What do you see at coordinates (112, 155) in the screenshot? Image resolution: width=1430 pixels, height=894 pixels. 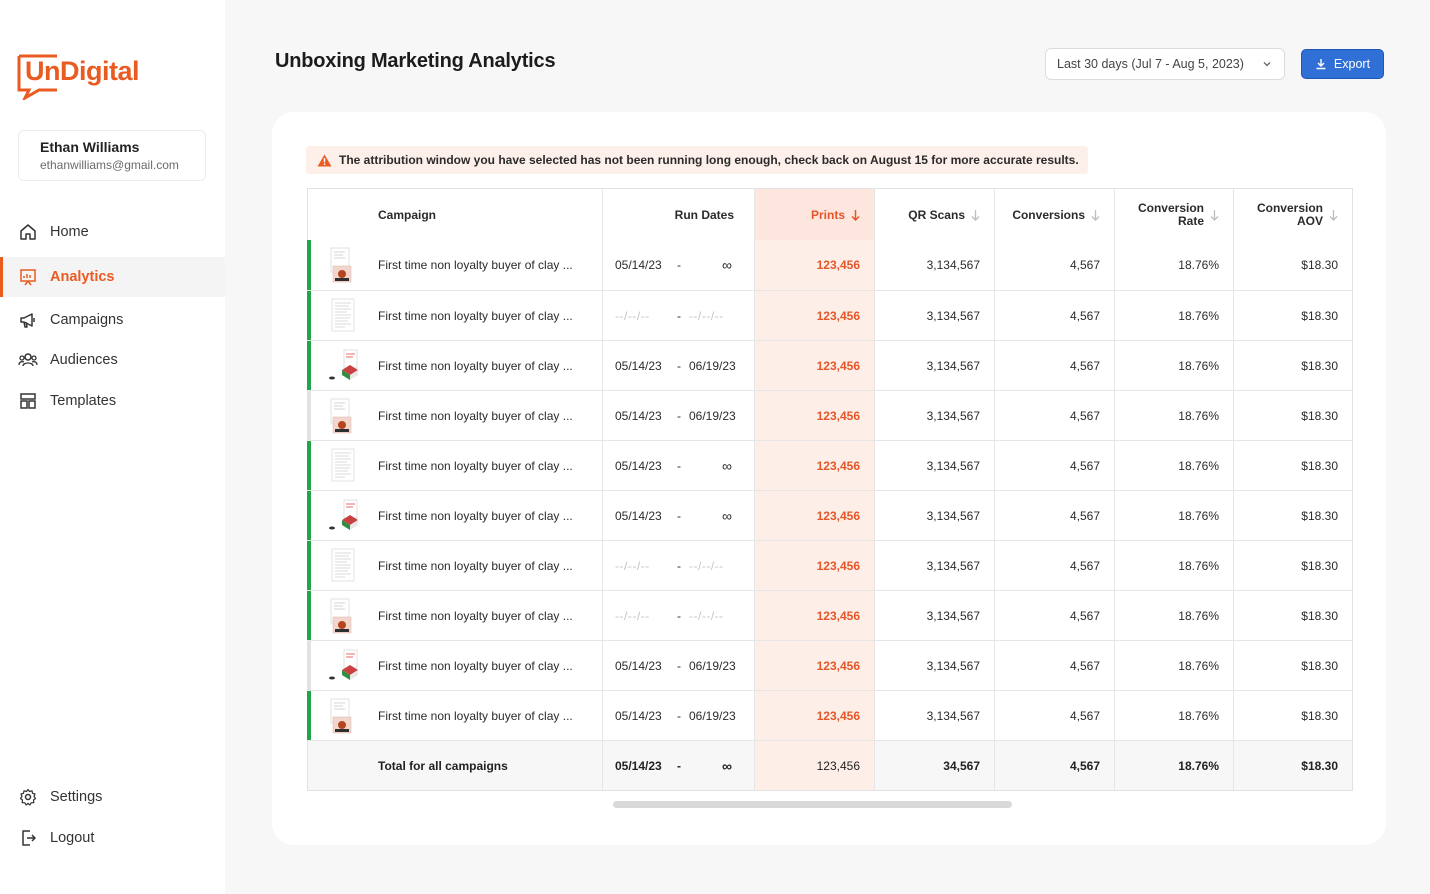 I see `user-card: Ethan Williams ethanwilliams@gmail.com` at bounding box center [112, 155].